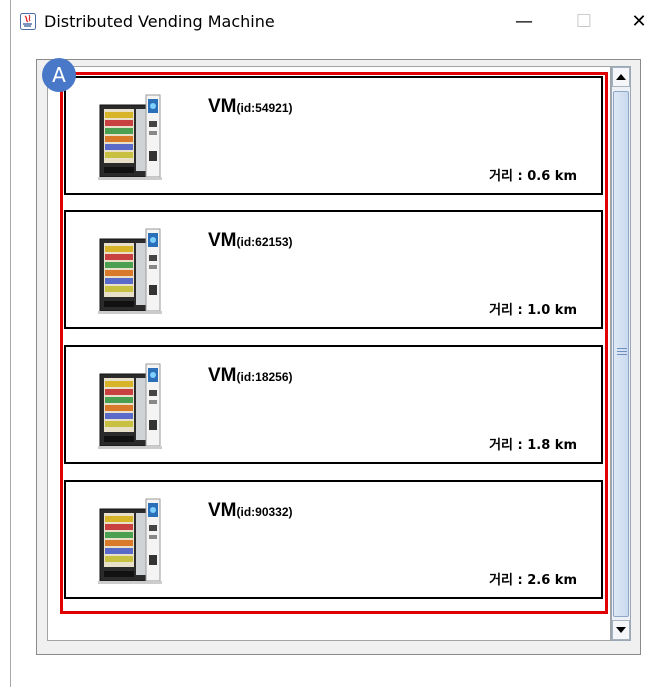 Image resolution: width=669 pixels, height=687 pixels. I want to click on scroll-down-button, so click(621, 630).